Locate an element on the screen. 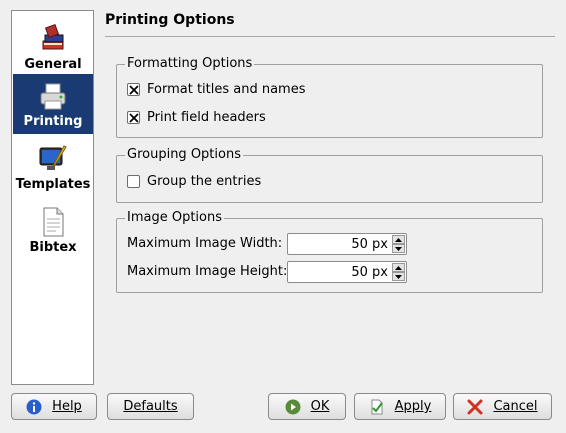 The width and height of the screenshot is (566, 433). books-icon is located at coordinates (53, 36).